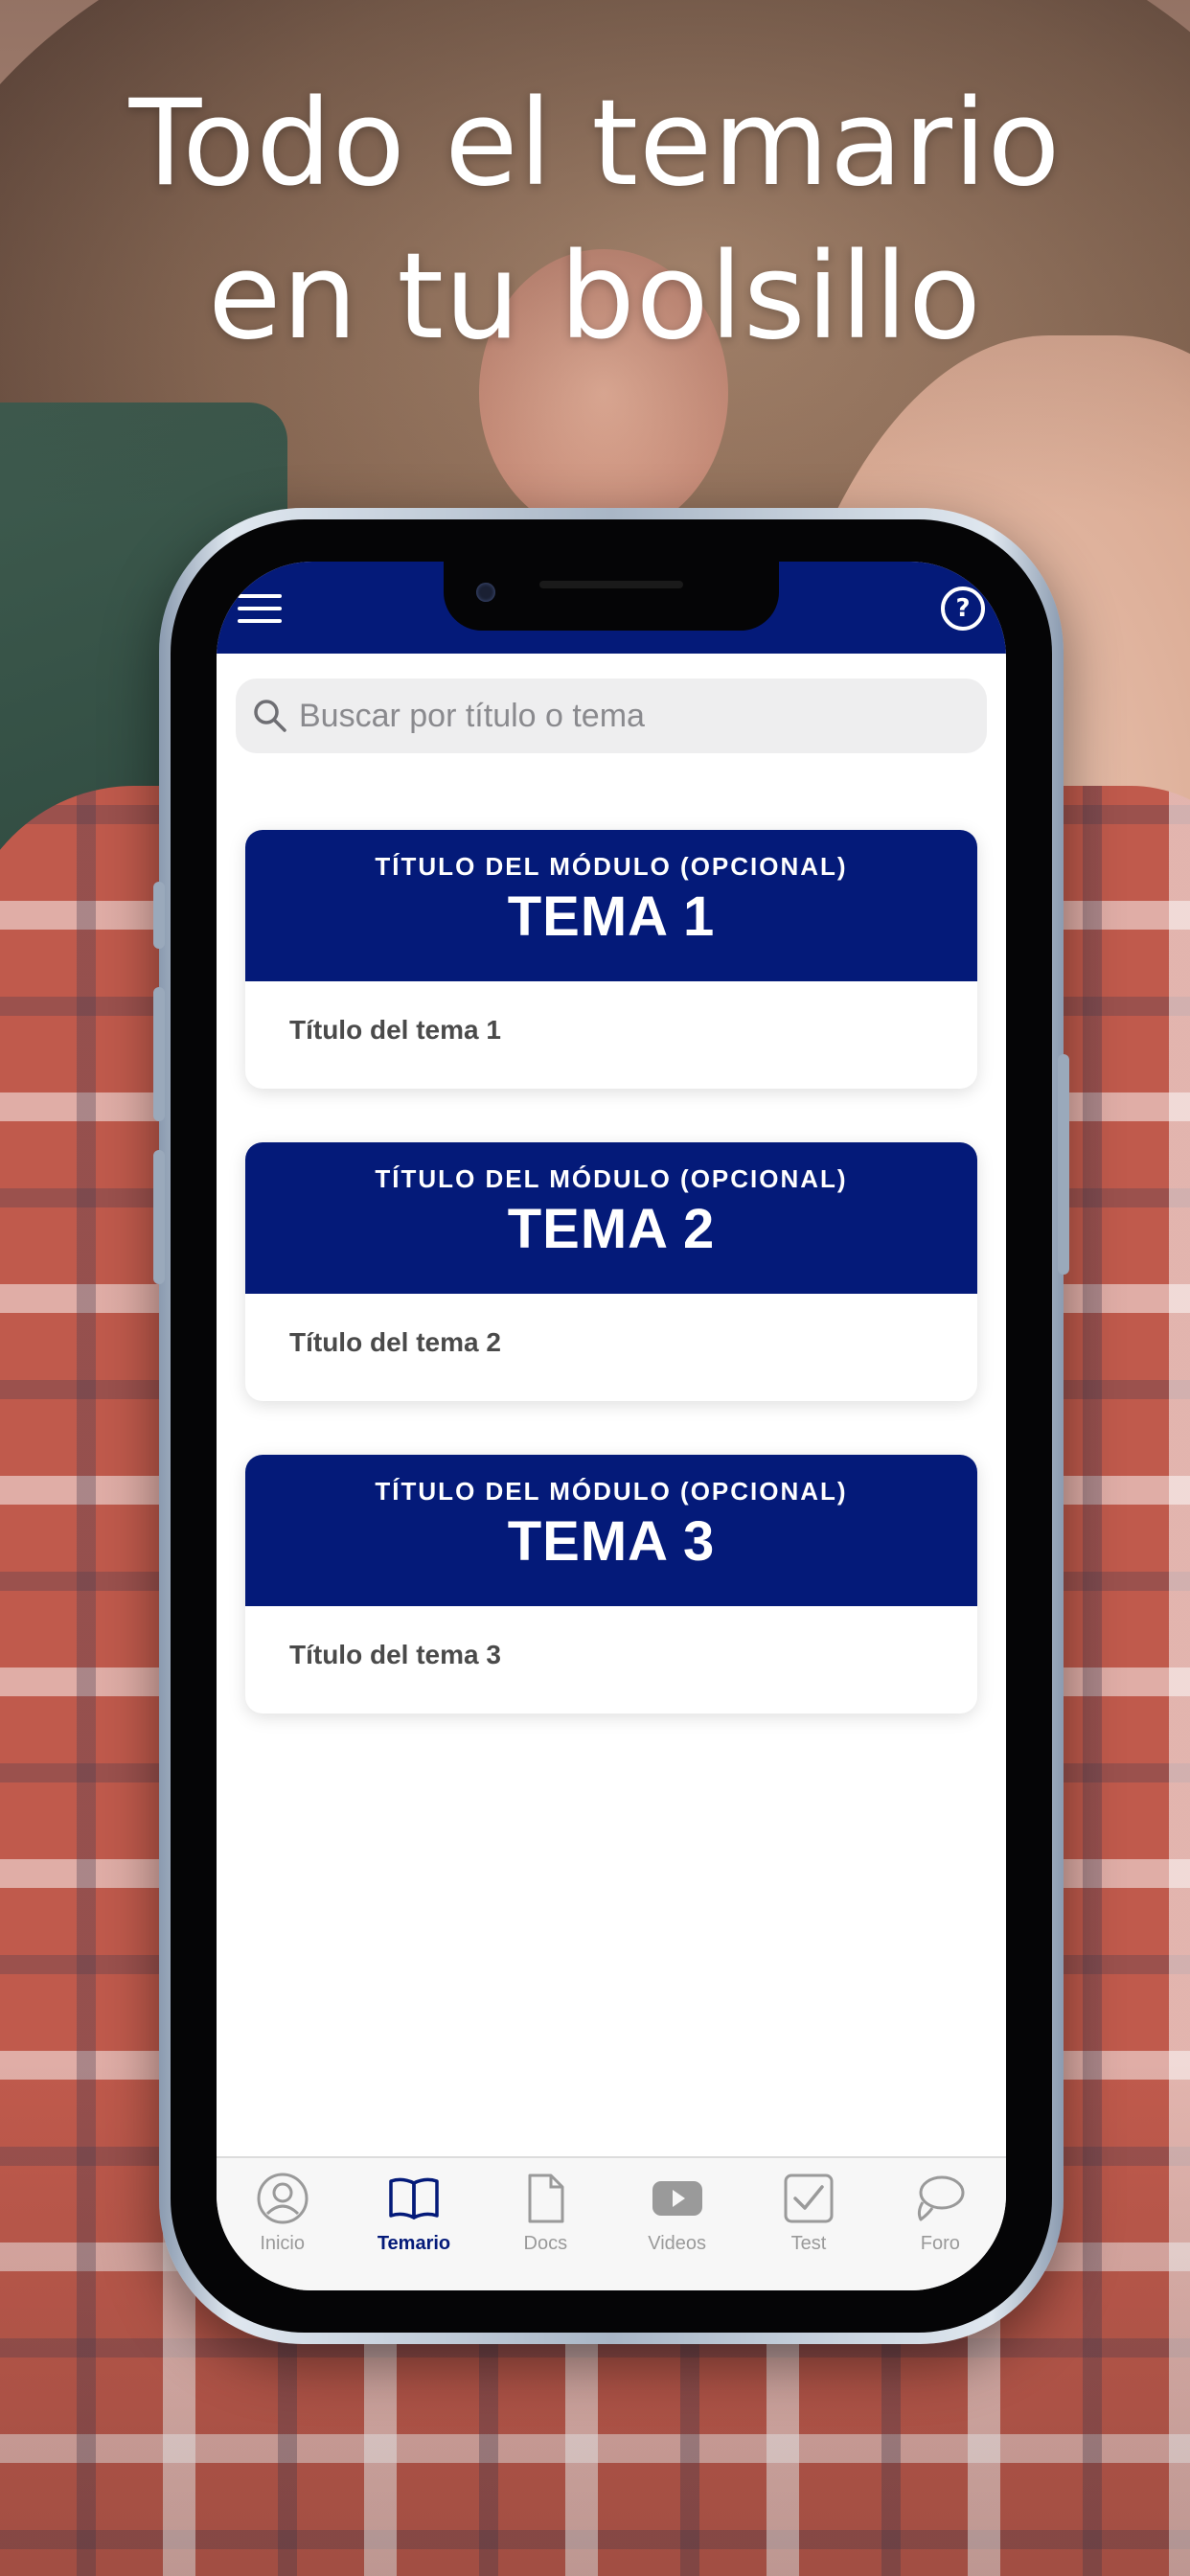 The image size is (1190, 2576). What do you see at coordinates (595, 297) in the screenshot?
I see `headline-line-2: en tu bolsillo` at bounding box center [595, 297].